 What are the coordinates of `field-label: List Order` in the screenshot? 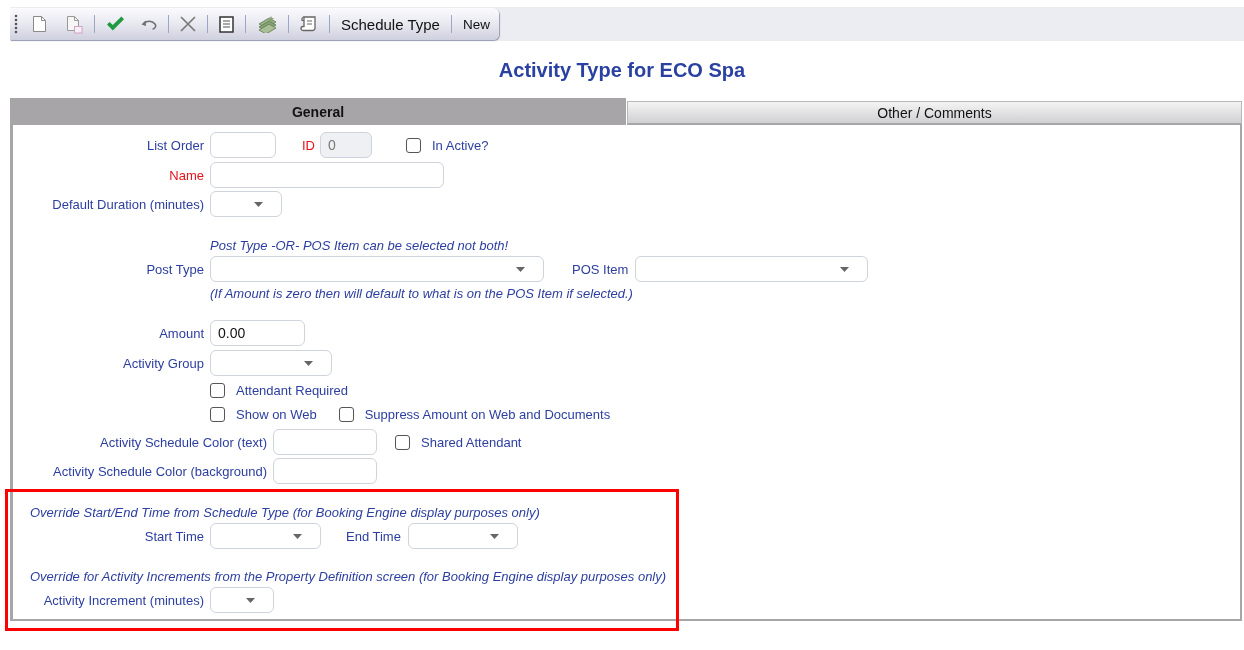 It's located at (174, 145).